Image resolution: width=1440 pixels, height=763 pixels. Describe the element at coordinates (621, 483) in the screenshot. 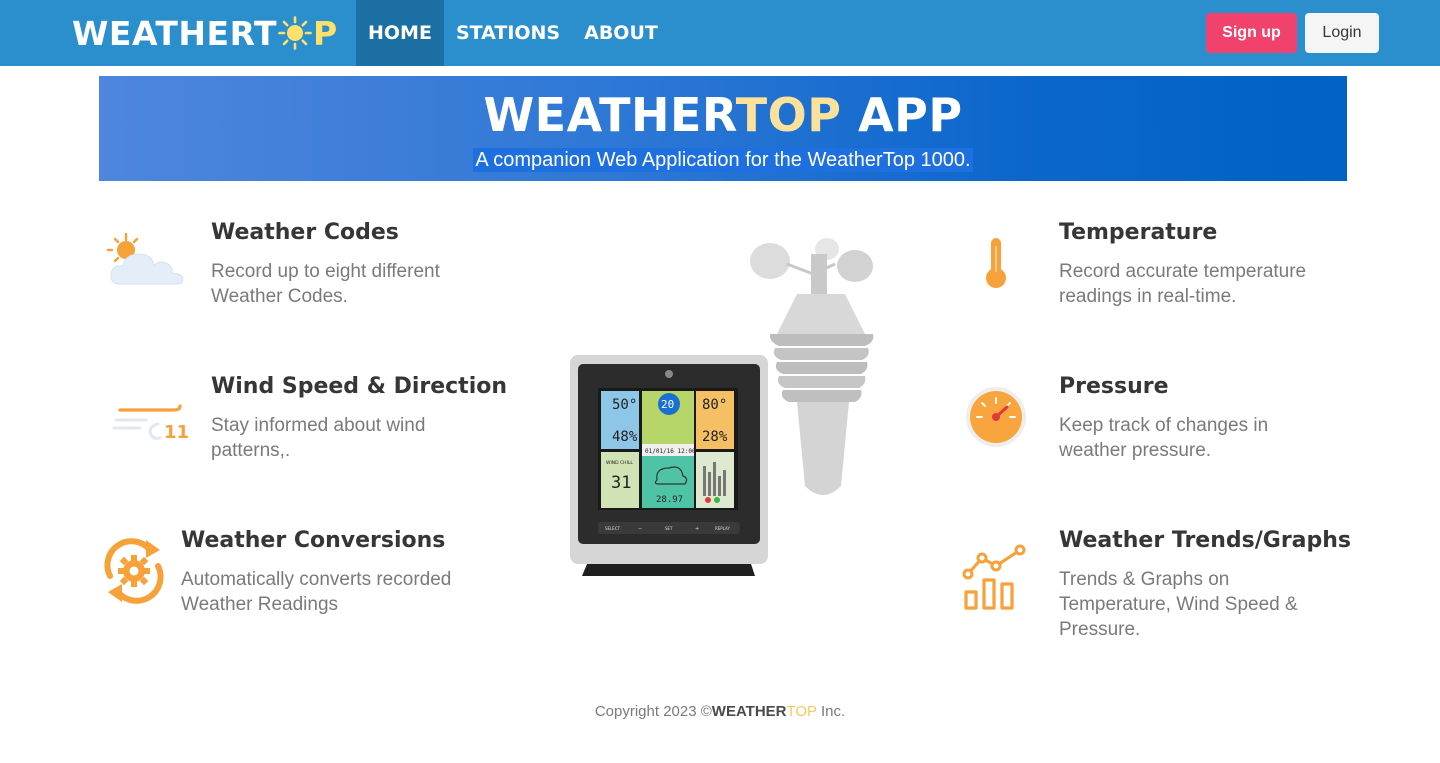

I see `wind-chill-value: 31` at that location.